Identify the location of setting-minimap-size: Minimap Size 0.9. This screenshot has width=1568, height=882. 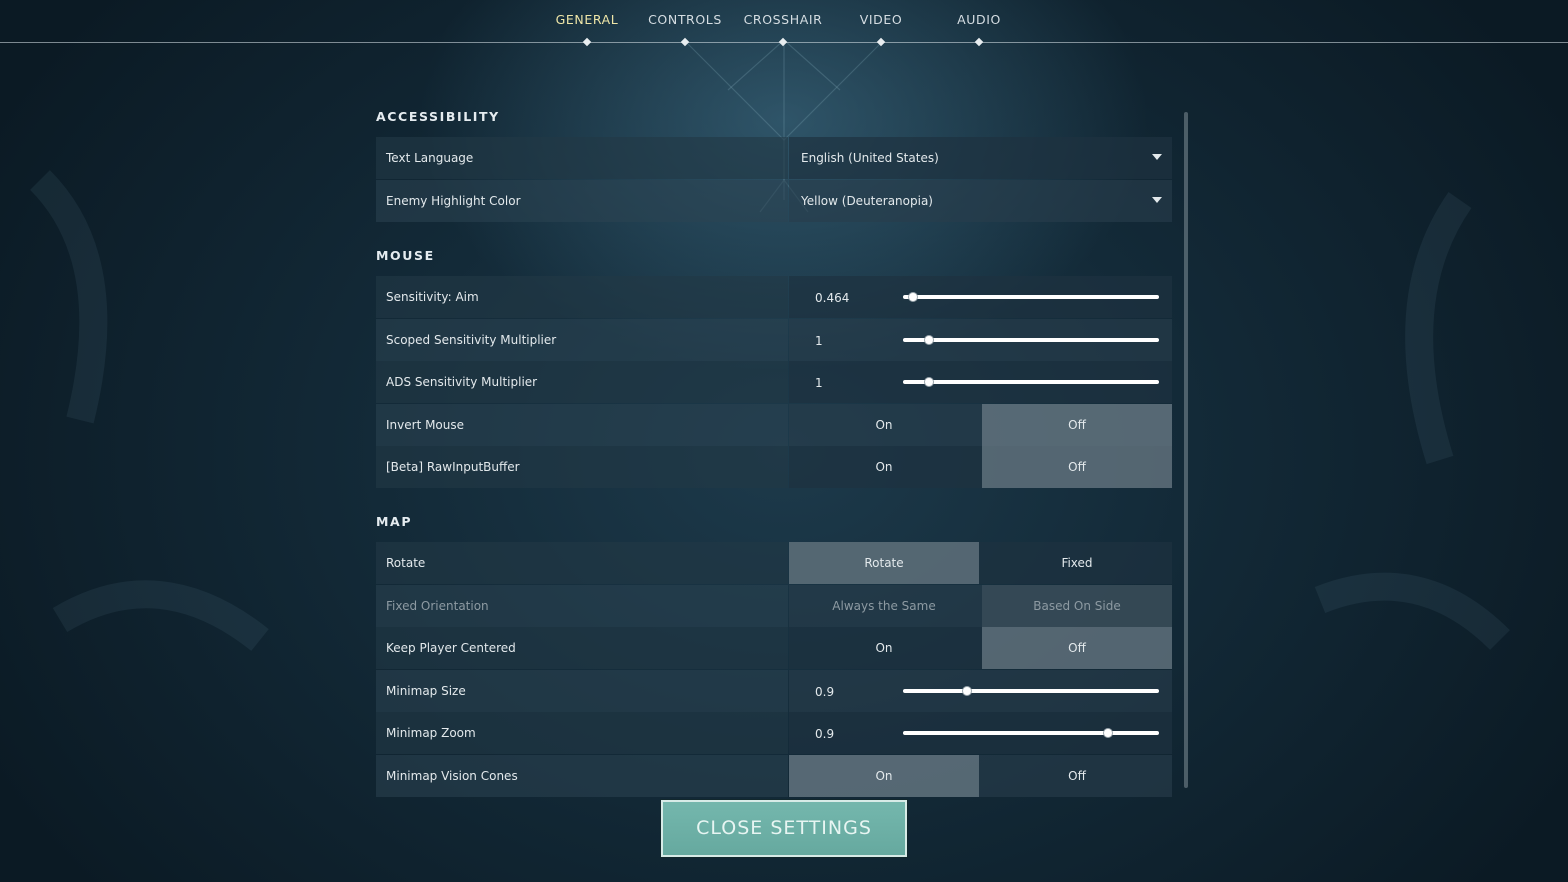
(774, 691).